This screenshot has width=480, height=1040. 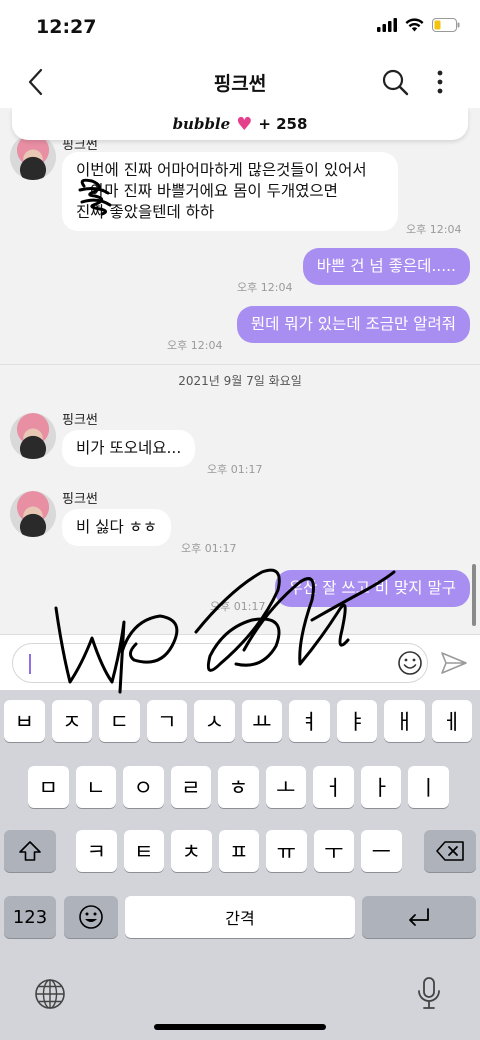 I want to click on shift-key, so click(x=30, y=851).